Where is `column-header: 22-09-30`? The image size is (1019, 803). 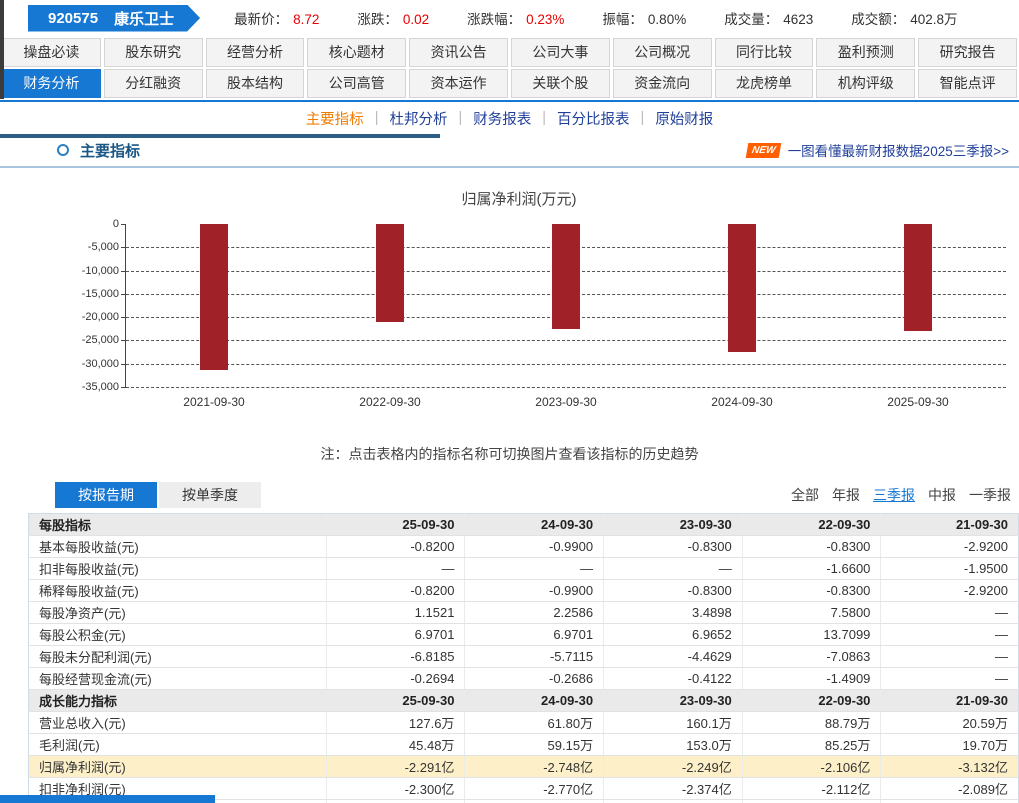 column-header: 22-09-30 is located at coordinates (812, 700).